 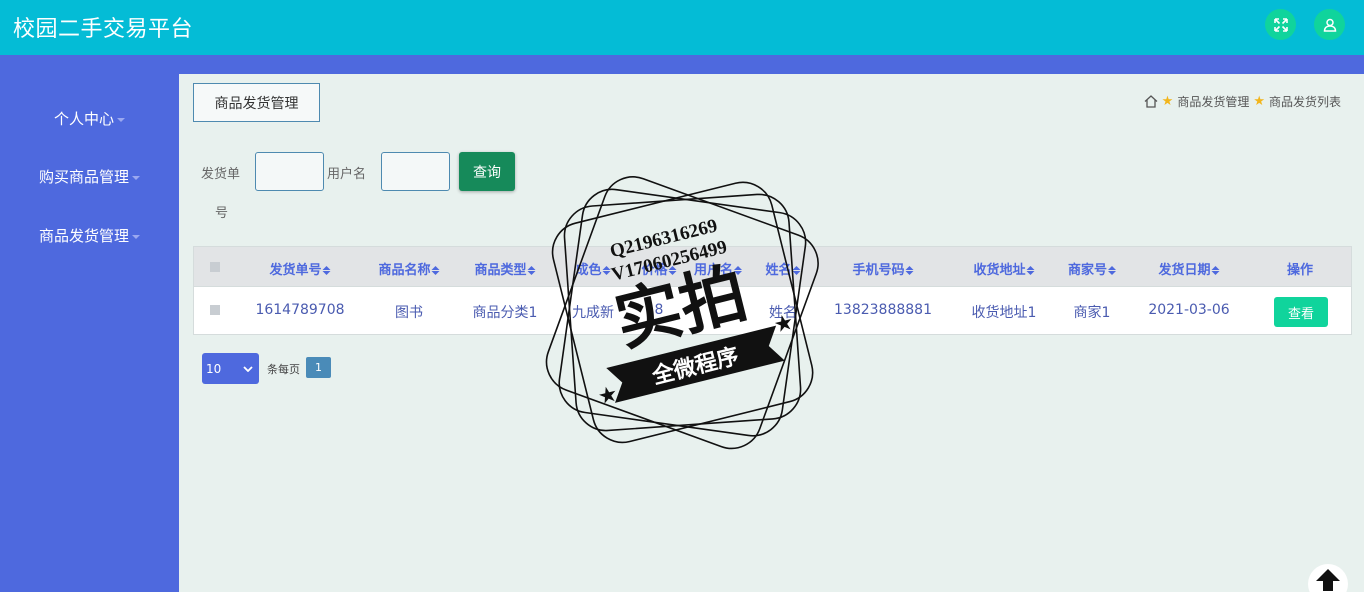 What do you see at coordinates (1092, 313) in the screenshot?
I see `cell-merchant: 商家1` at bounding box center [1092, 313].